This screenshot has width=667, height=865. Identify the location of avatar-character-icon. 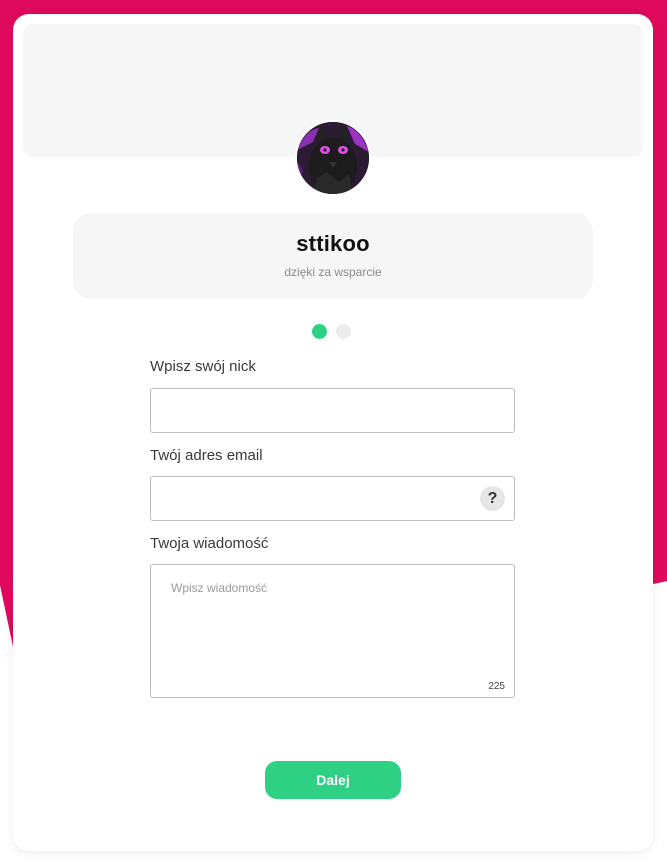
(333, 158).